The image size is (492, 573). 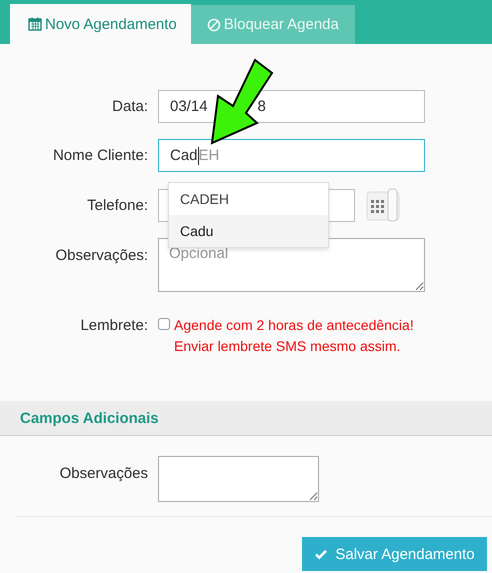 What do you see at coordinates (100, 155) in the screenshot?
I see `field-label: Nome Cliente:` at bounding box center [100, 155].